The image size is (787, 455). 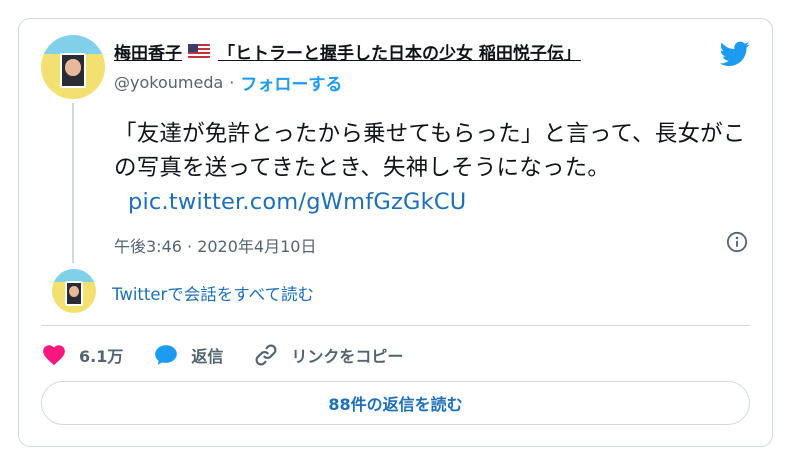 What do you see at coordinates (148, 51) in the screenshot?
I see `author-display-name: 梅田香子` at bounding box center [148, 51].